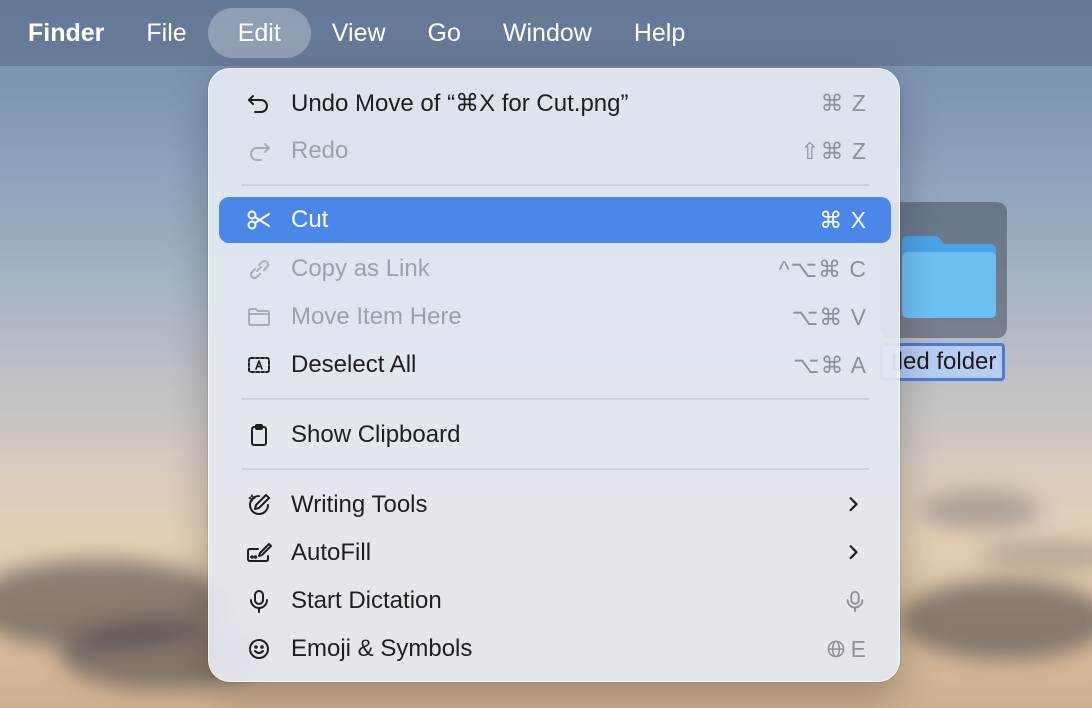 The height and width of the screenshot is (708, 1092). I want to click on shortcut: ⌘ X, so click(843, 219).